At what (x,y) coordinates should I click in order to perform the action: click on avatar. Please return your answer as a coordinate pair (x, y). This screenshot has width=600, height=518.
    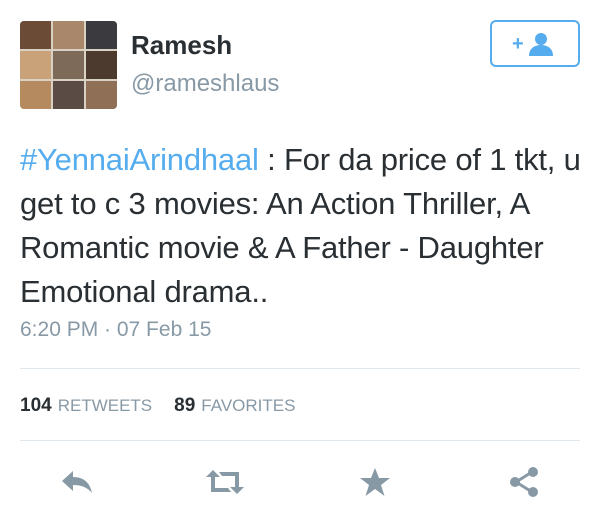
    Looking at the image, I should click on (68, 65).